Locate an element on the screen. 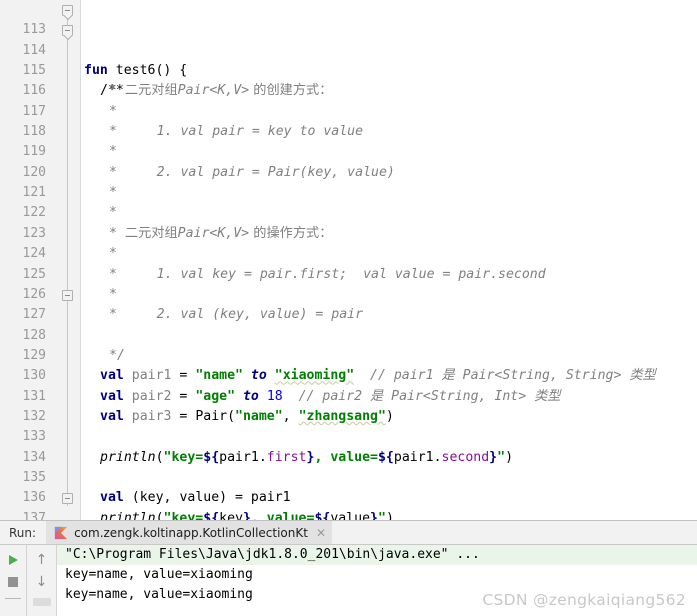 Image resolution: width=697 pixels, height=616 pixels. code-line: 132 is located at coordinates (348, 405).